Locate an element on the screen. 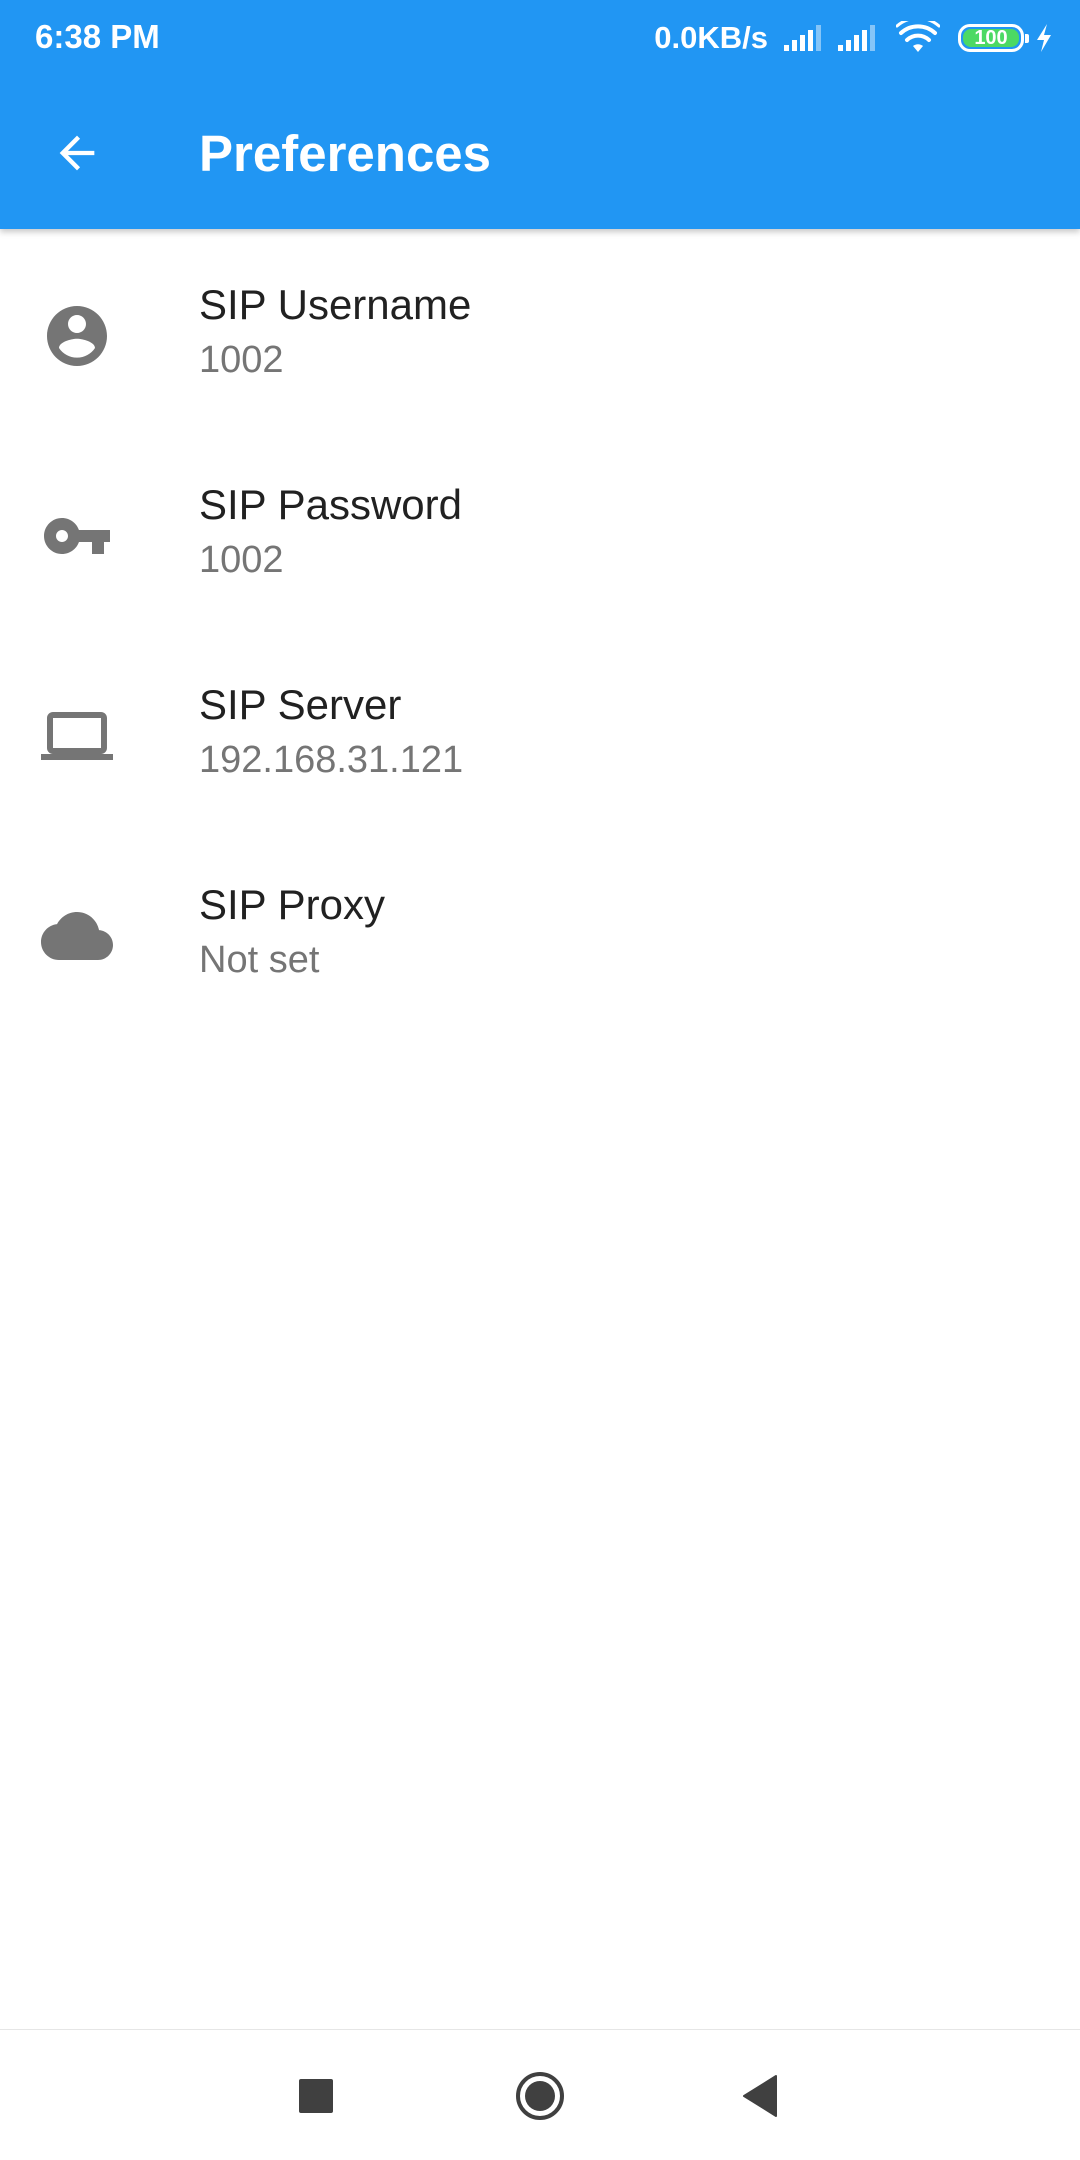 The height and width of the screenshot is (2160, 1080). status-time: 6:38 PM is located at coordinates (97, 36).